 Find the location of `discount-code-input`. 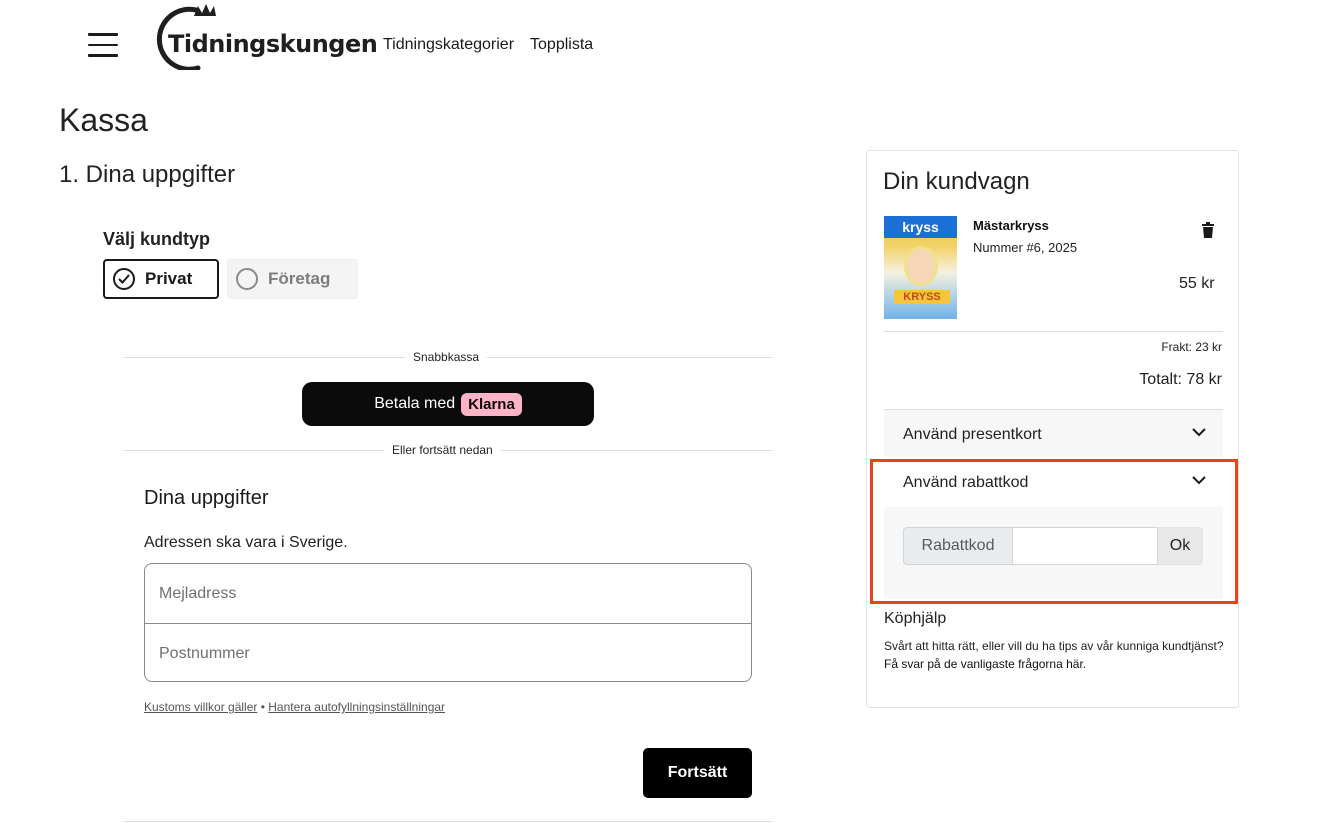

discount-code-input is located at coordinates (1085, 546).